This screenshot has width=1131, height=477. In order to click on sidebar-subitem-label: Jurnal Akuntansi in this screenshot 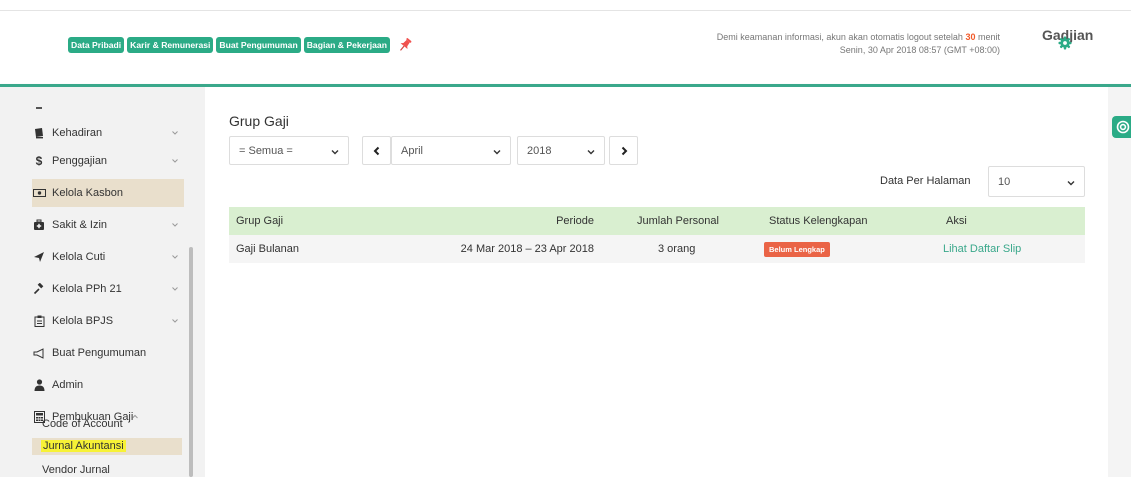, I will do `click(83, 446)`.